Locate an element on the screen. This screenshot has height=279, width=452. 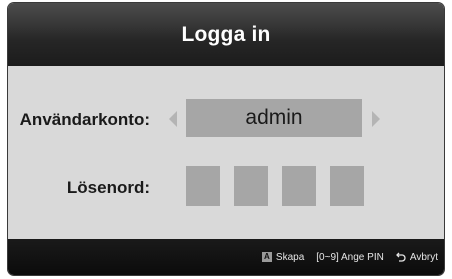
arrow-right-icon is located at coordinates (376, 119).